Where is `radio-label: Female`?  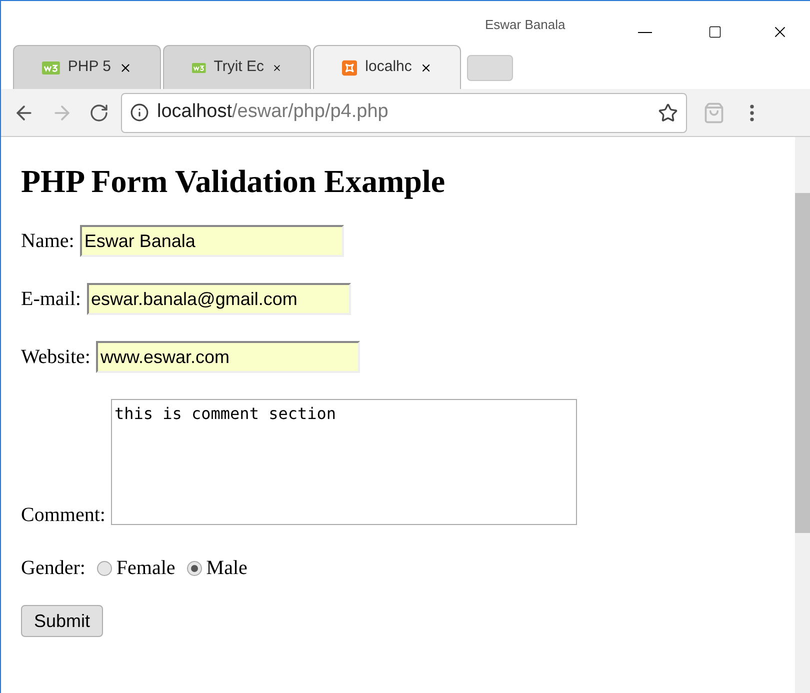 radio-label: Female is located at coordinates (146, 568).